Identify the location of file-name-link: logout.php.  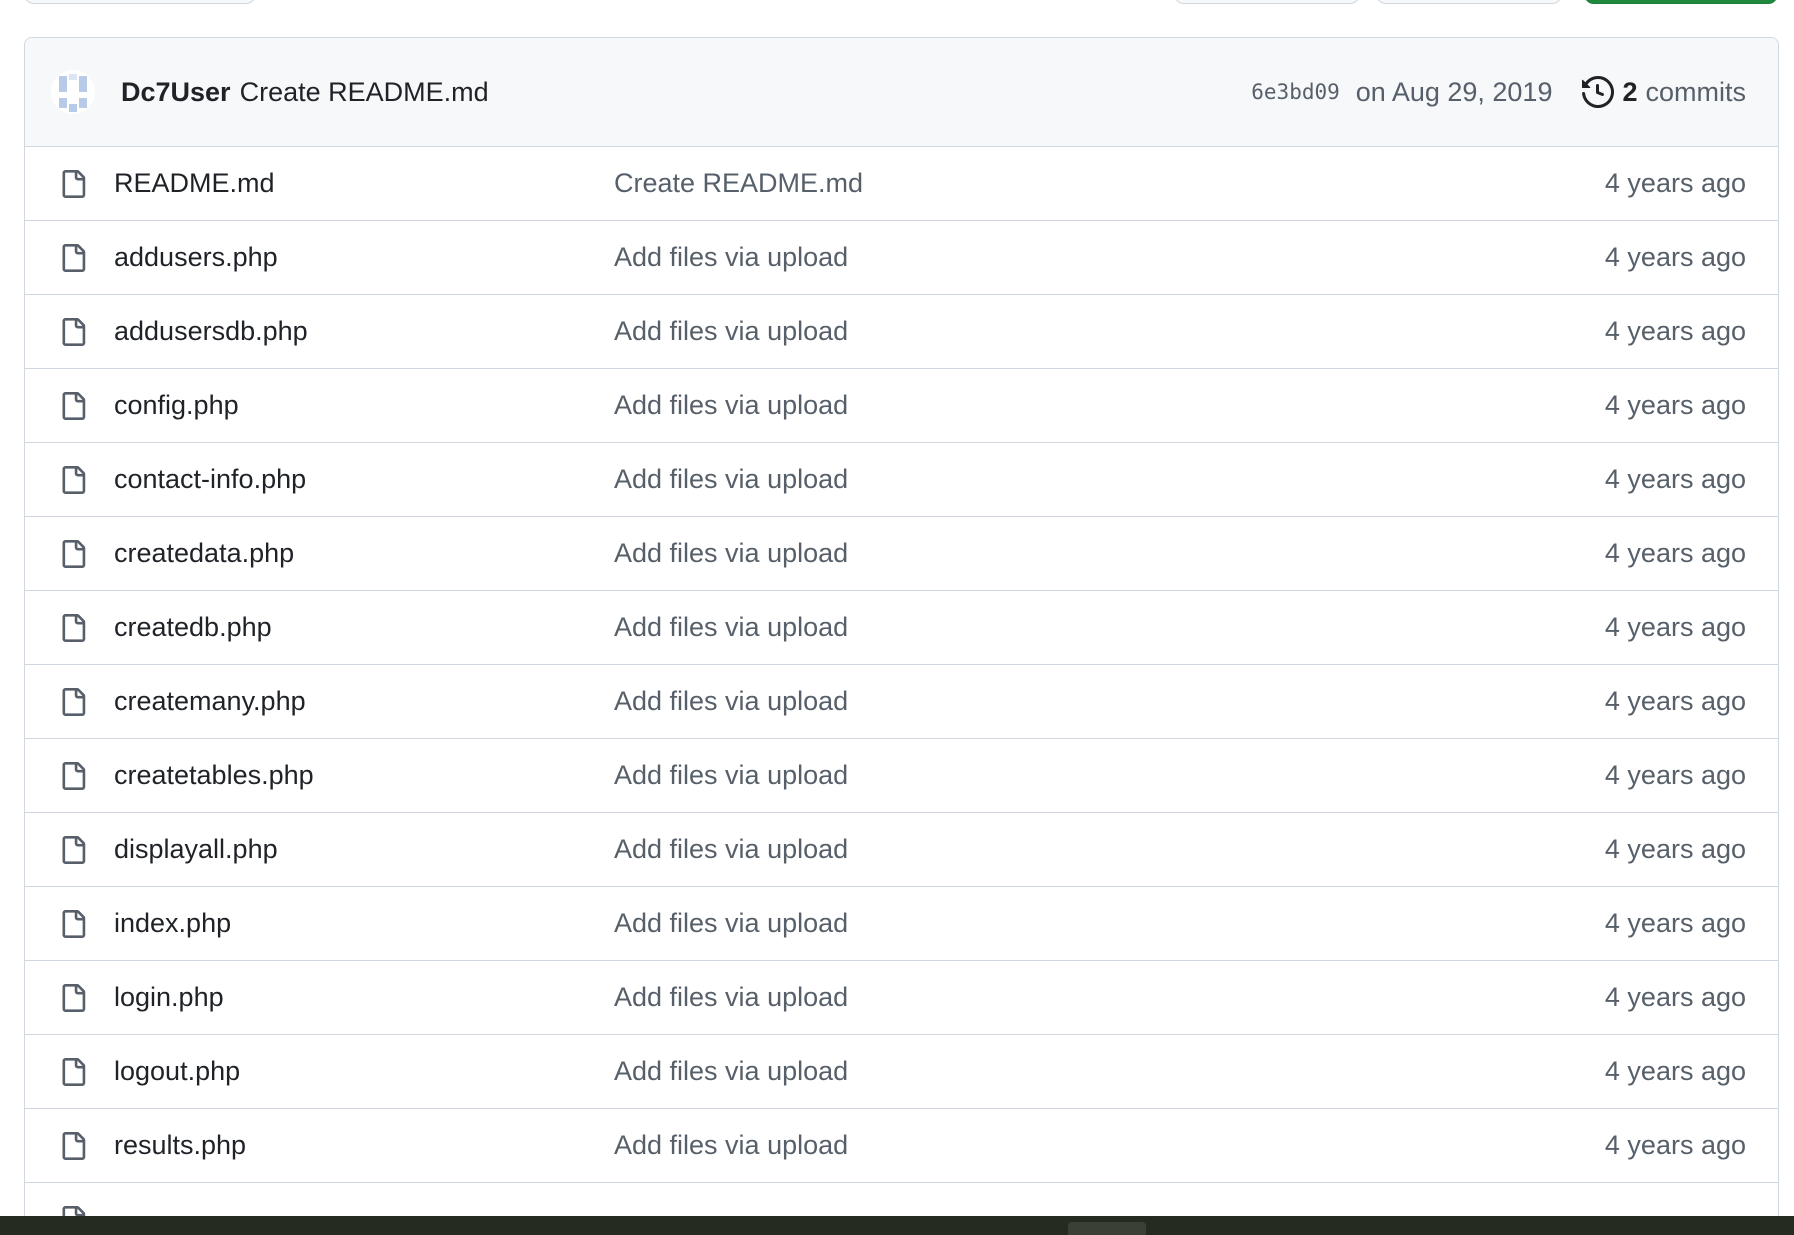
(364, 1071).